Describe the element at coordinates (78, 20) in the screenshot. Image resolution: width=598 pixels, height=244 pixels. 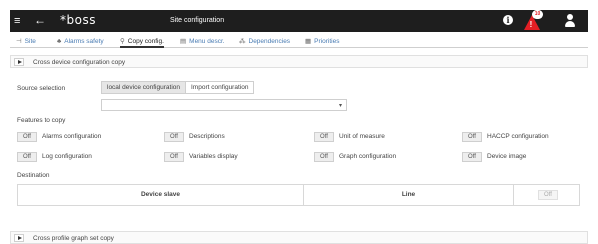
I see `boss-logo: *boss` at that location.